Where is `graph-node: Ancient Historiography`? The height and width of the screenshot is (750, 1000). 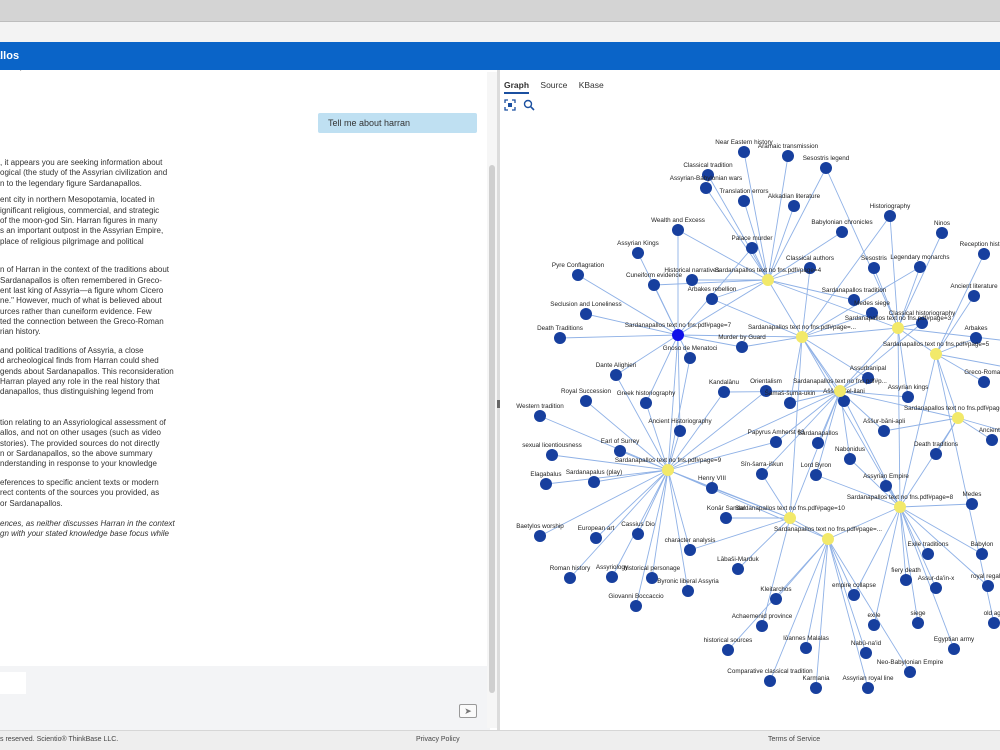
graph-node: Ancient Historiography is located at coordinates (680, 427).